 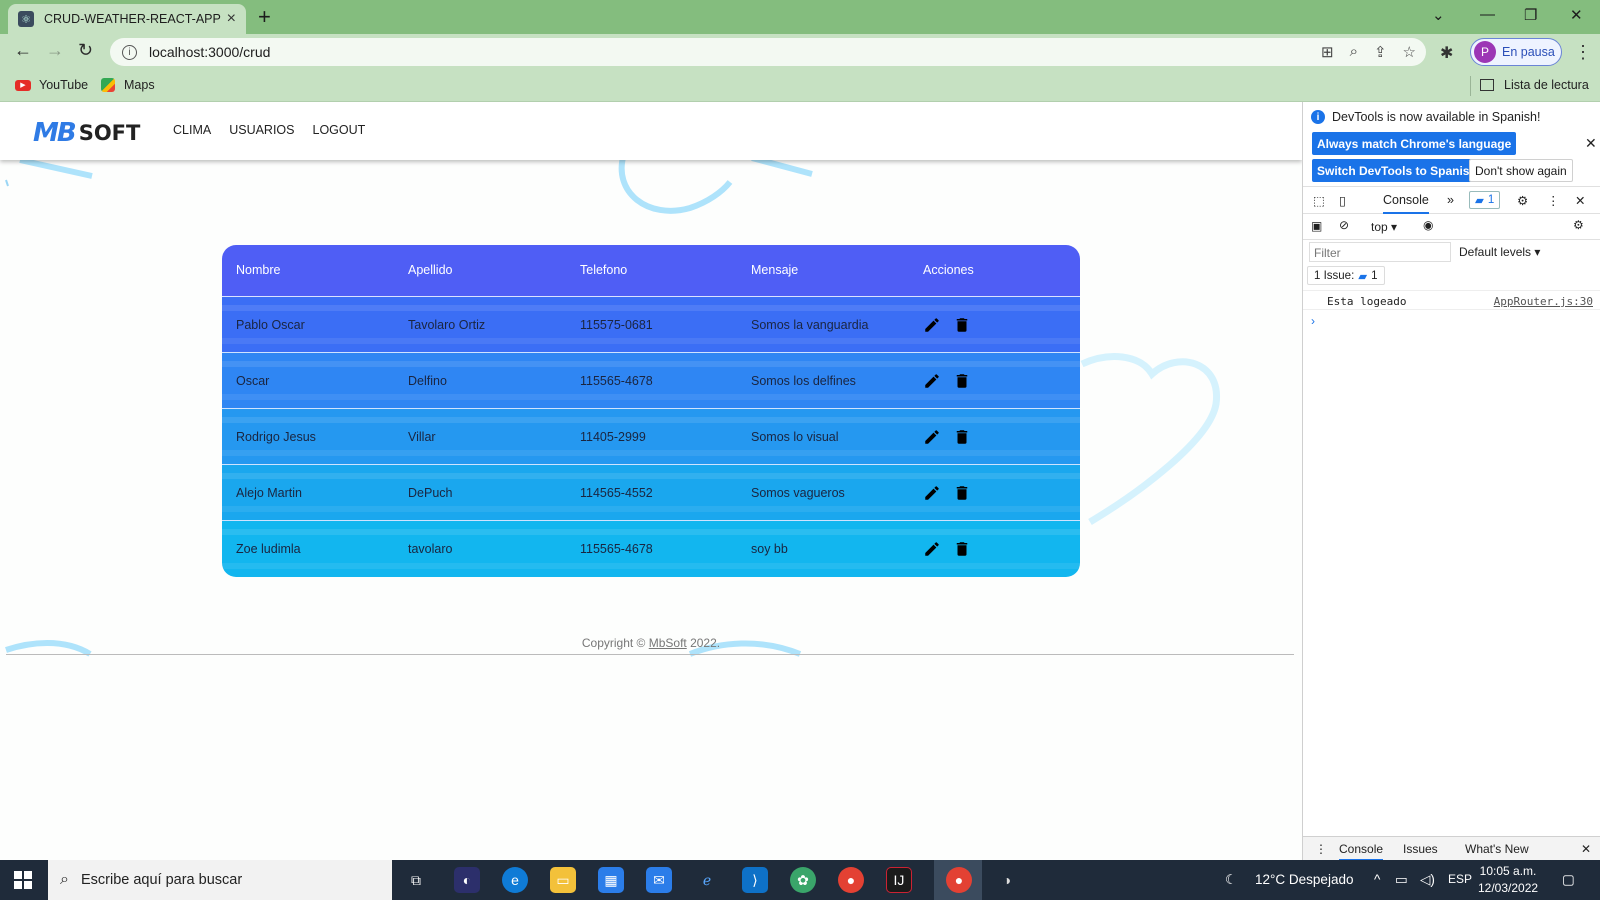 What do you see at coordinates (1516, 52) in the screenshot?
I see `profile-button: P En pausa` at bounding box center [1516, 52].